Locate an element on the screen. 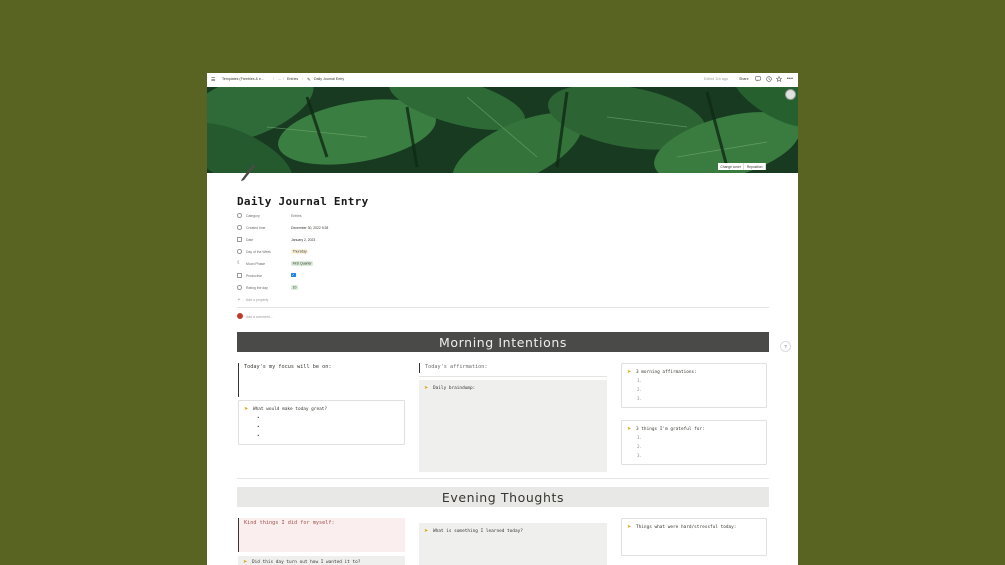  focus-quote: Today's my focus will be on: is located at coordinates (287, 367).